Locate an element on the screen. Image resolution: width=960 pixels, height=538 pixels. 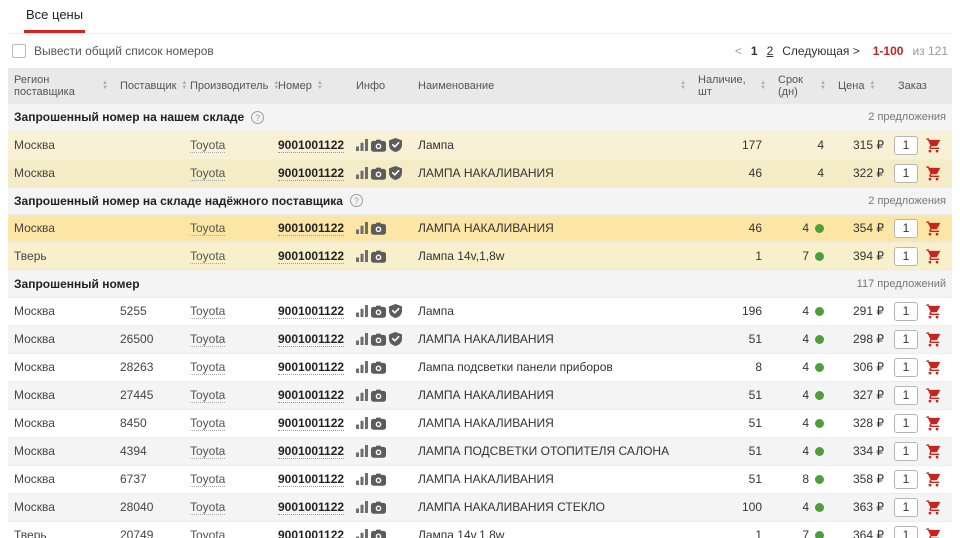
pagination-page-2: 2 is located at coordinates (770, 51).